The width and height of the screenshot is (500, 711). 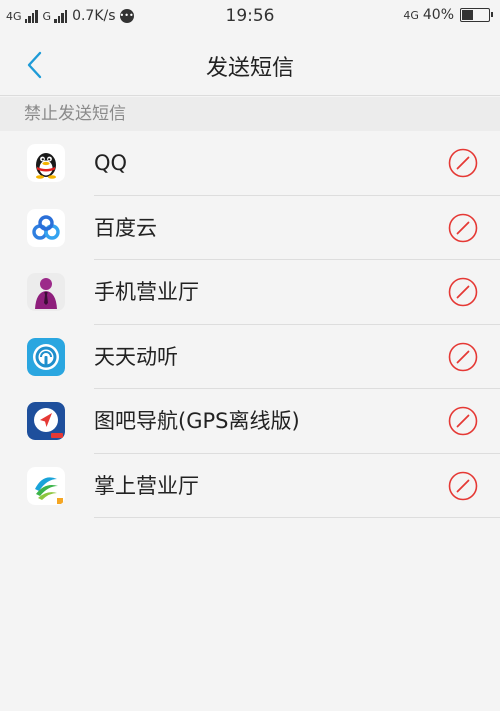 What do you see at coordinates (250, 114) in the screenshot?
I see `section-header: 禁止发送短信` at bounding box center [250, 114].